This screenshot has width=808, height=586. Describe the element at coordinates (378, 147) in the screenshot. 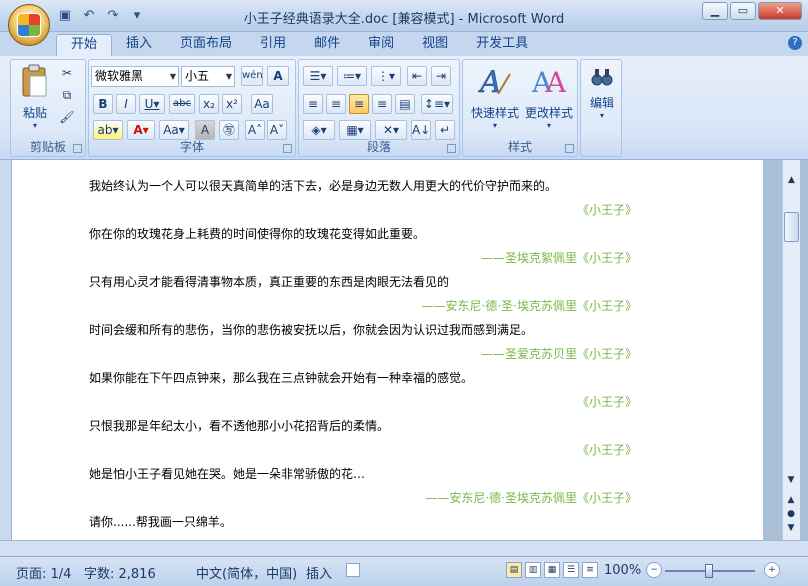

I see `paragraph-group-label: 段落` at that location.